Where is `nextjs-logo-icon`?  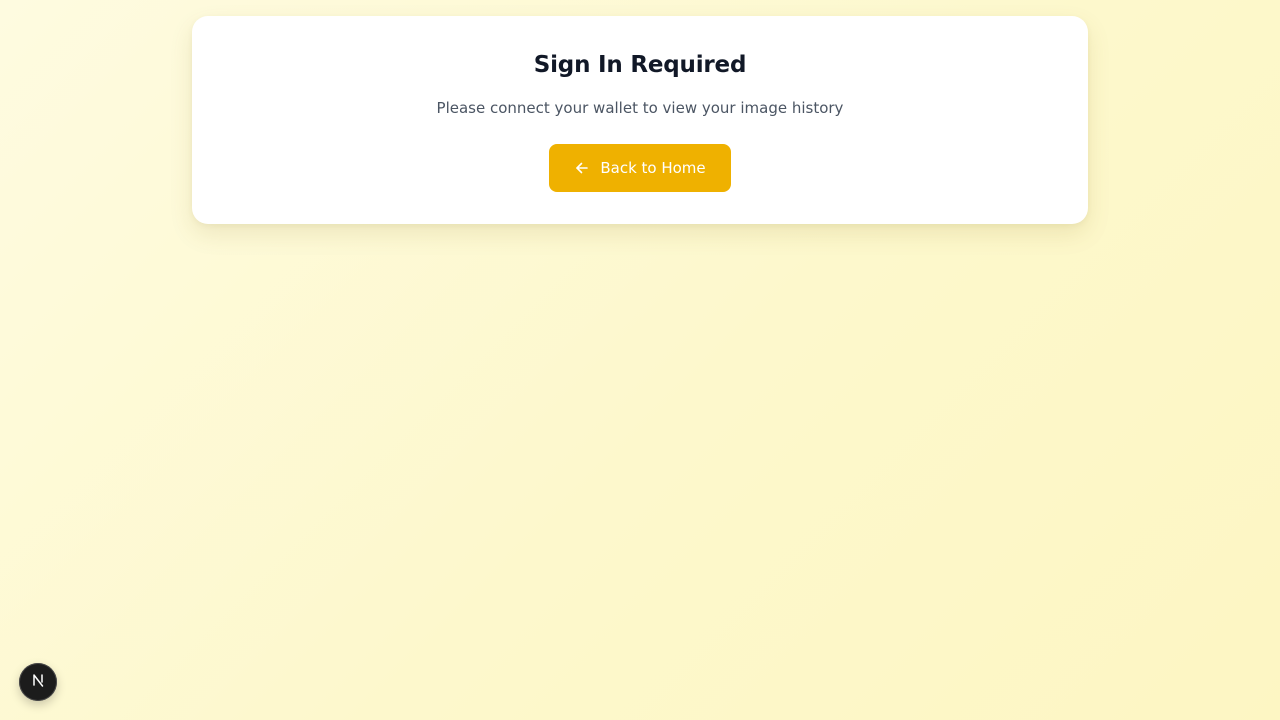
nextjs-logo-icon is located at coordinates (38, 682).